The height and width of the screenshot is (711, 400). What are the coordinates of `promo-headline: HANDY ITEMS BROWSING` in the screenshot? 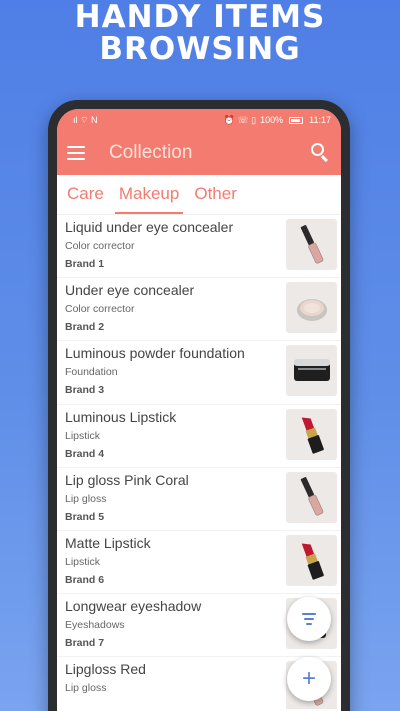 It's located at (200, 34).